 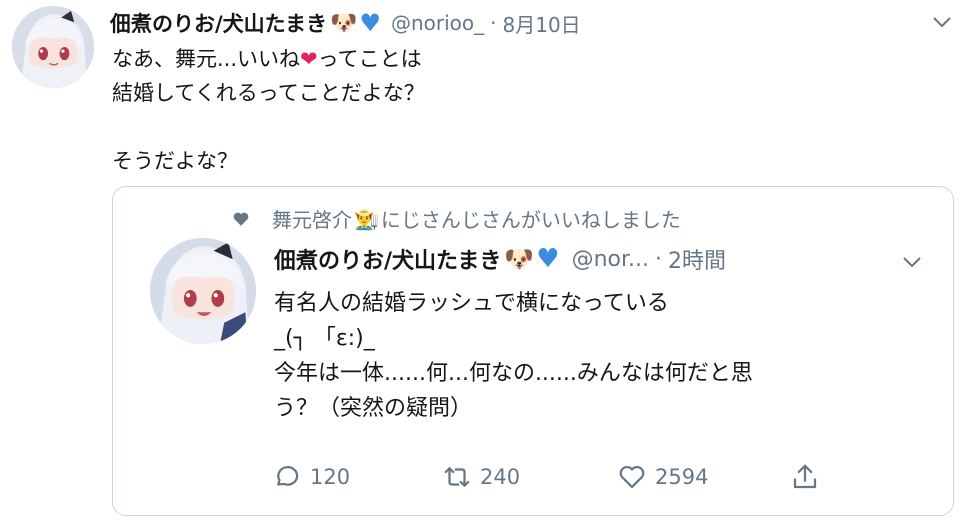 I want to click on author-handle: @norioo_, so click(x=437, y=23).